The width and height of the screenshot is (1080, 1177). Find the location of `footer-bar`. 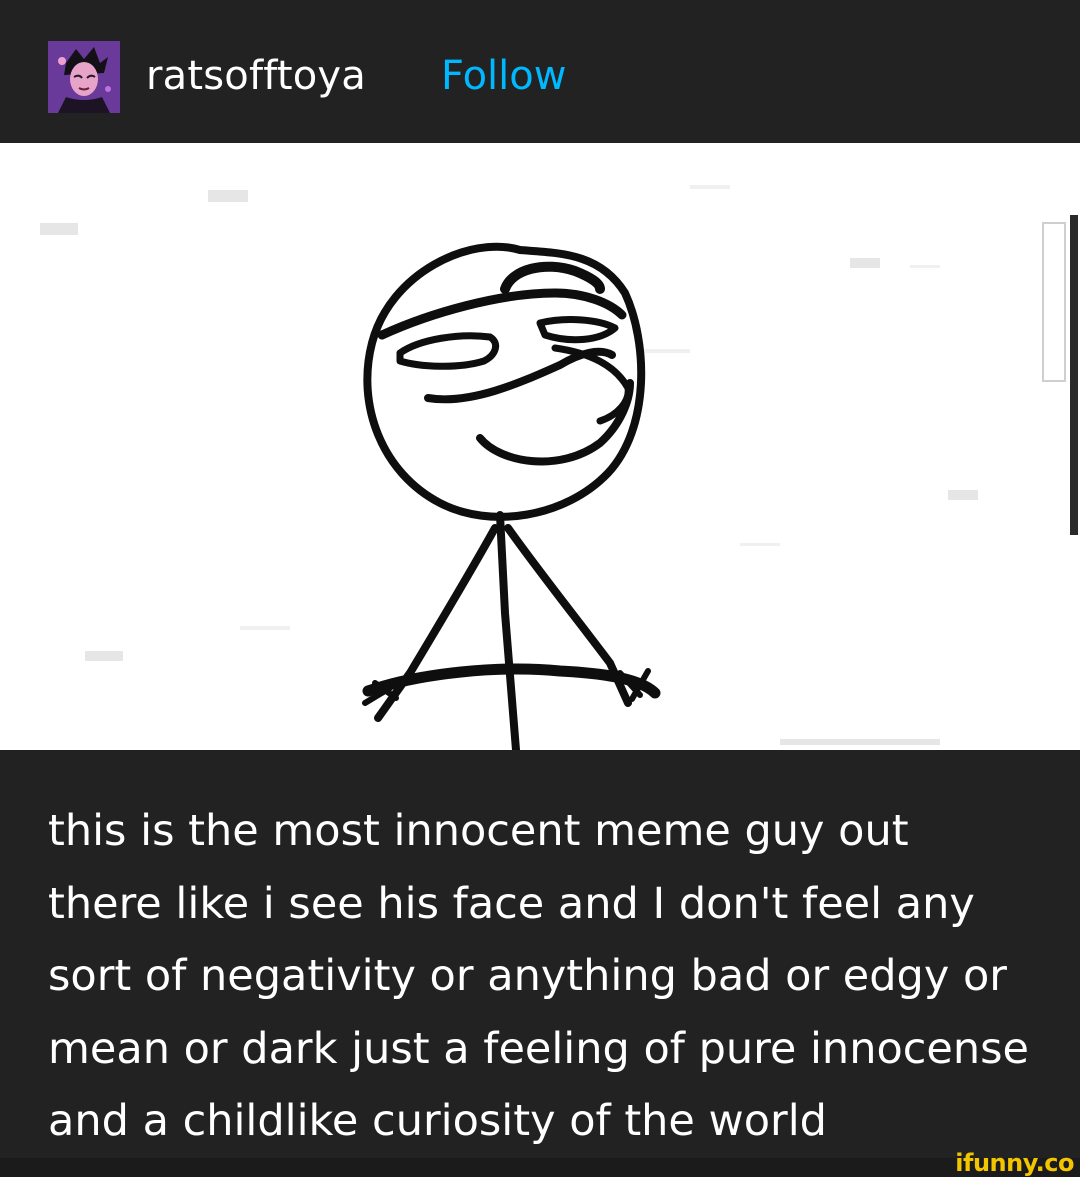

footer-bar is located at coordinates (540, 1167).